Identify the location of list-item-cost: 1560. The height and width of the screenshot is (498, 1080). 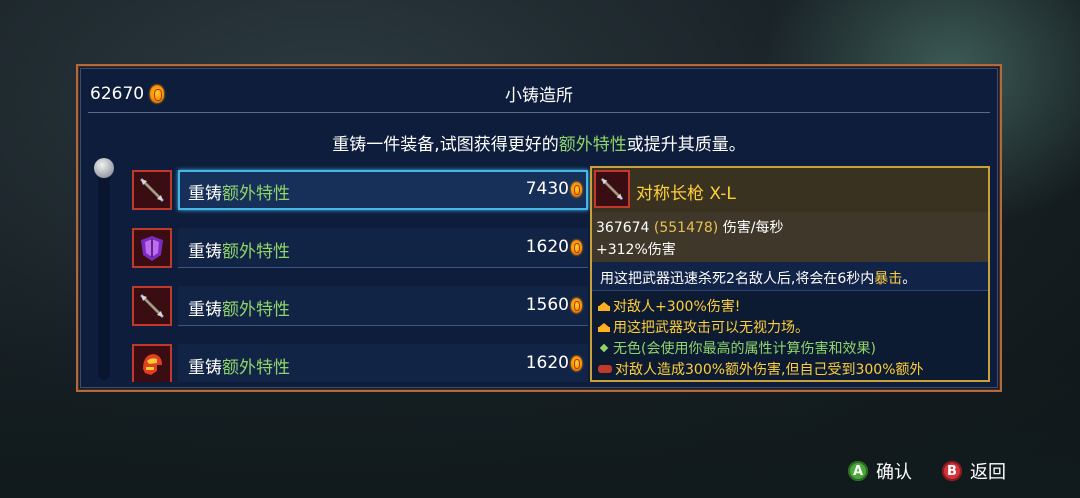
(554, 305).